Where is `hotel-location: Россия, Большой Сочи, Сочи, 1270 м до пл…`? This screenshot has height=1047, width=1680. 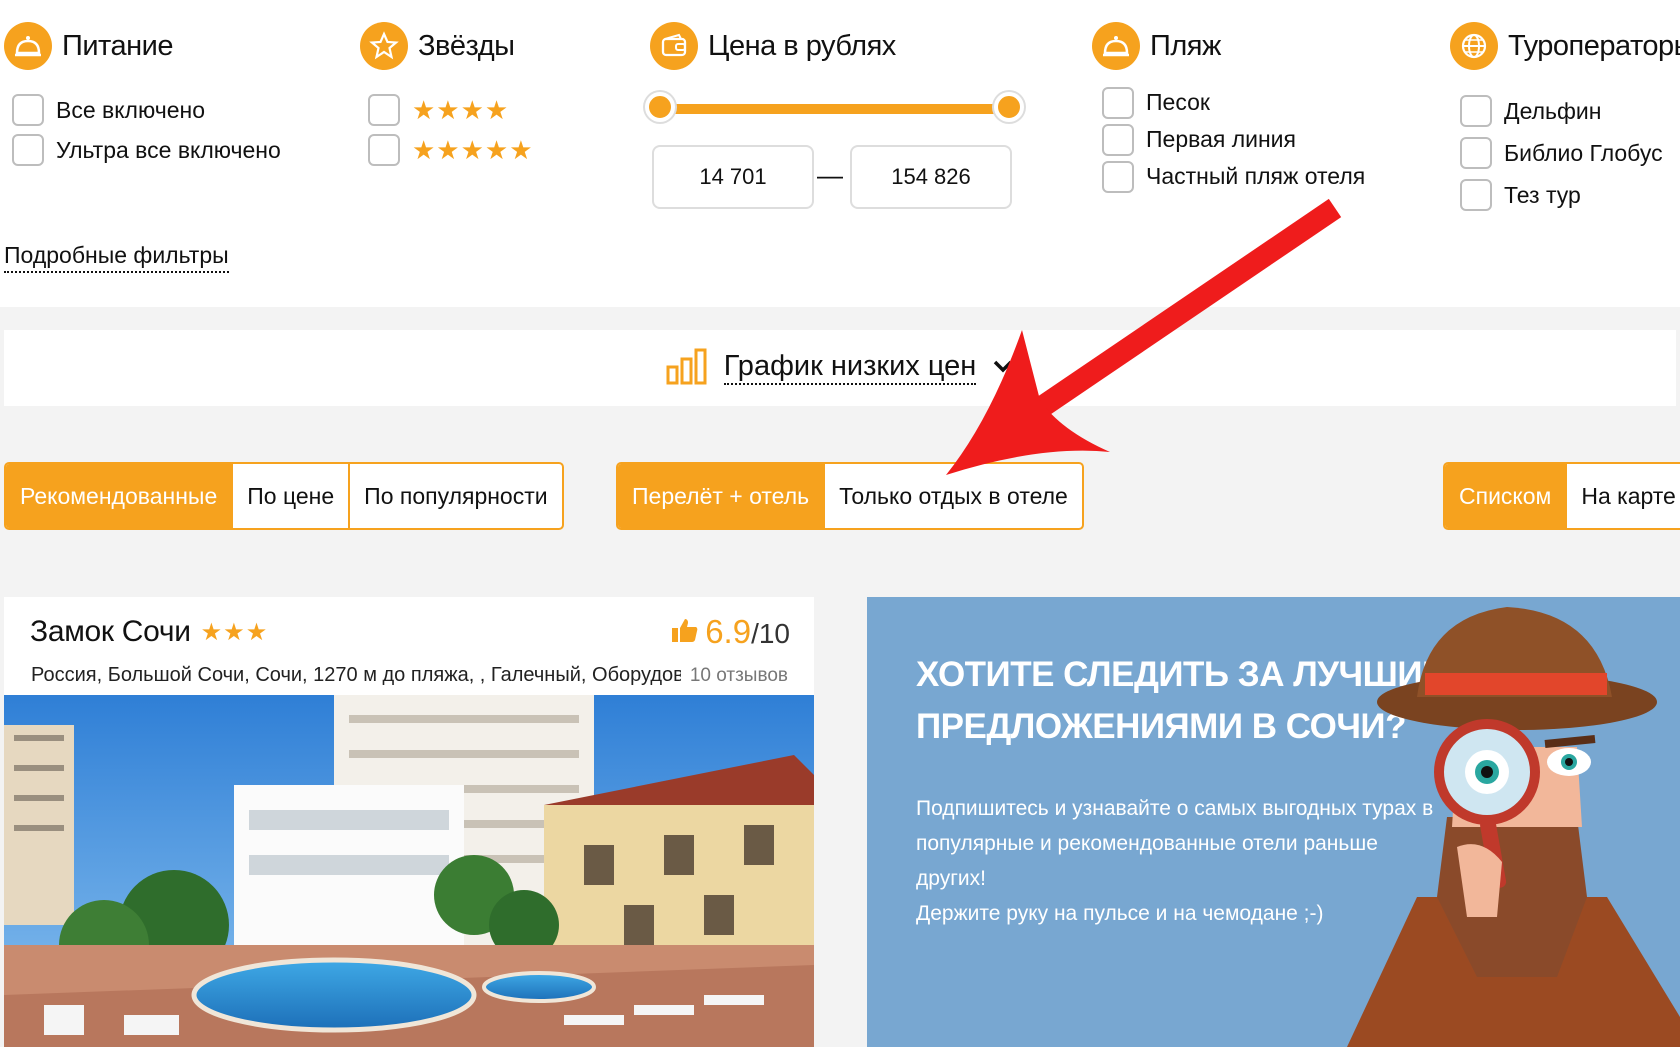 hotel-location: Россия, Большой Сочи, Сочи, 1270 м до пл… is located at coordinates (356, 675).